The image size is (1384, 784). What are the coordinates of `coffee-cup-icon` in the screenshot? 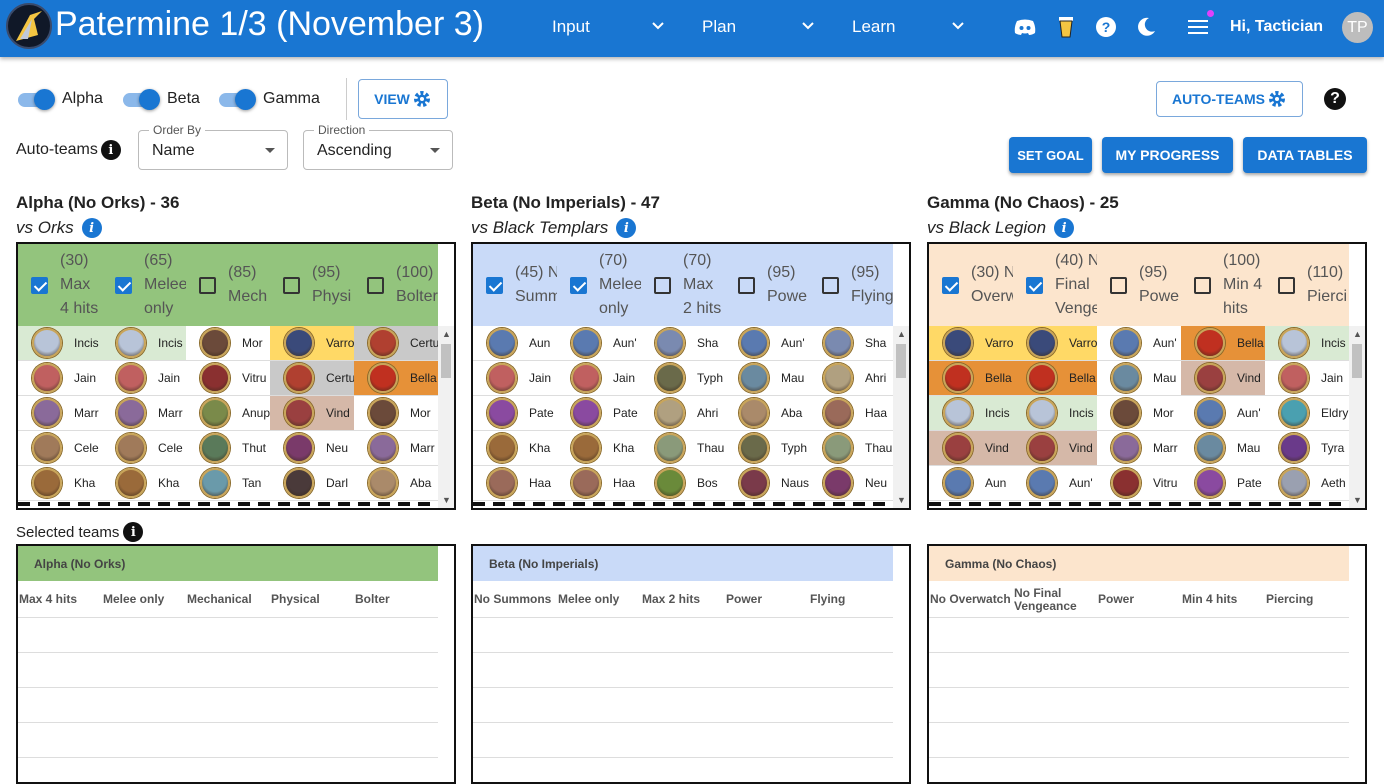 It's located at (1066, 27).